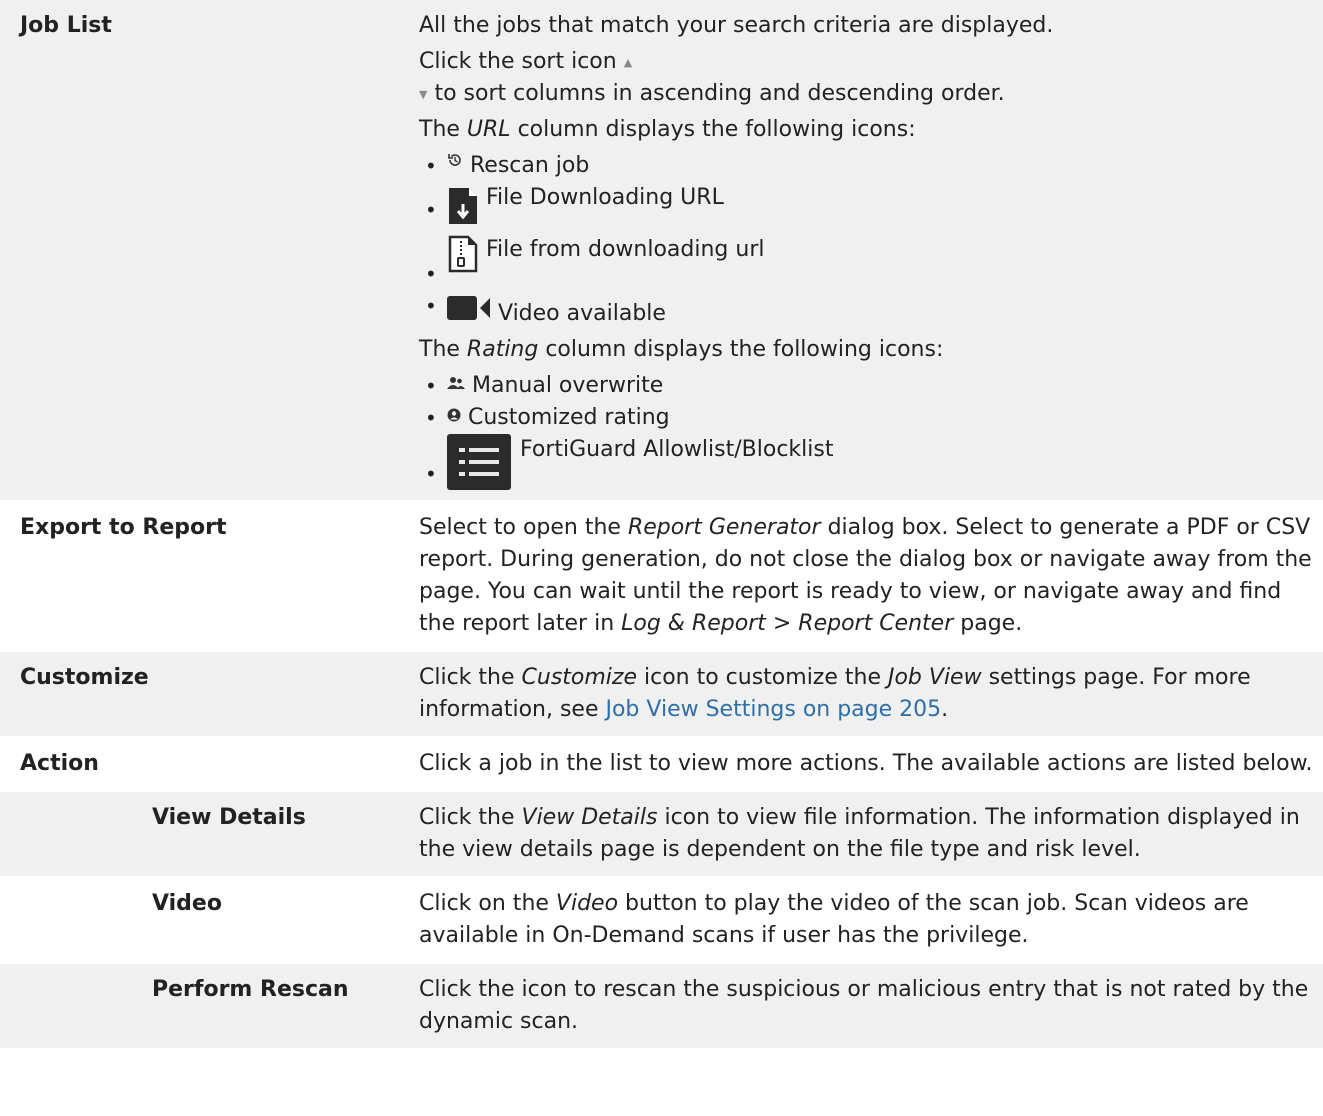 Image resolution: width=1323 pixels, height=1116 pixels. What do you see at coordinates (518, 61) in the screenshot?
I see `desc-text: Click the sort icon` at bounding box center [518, 61].